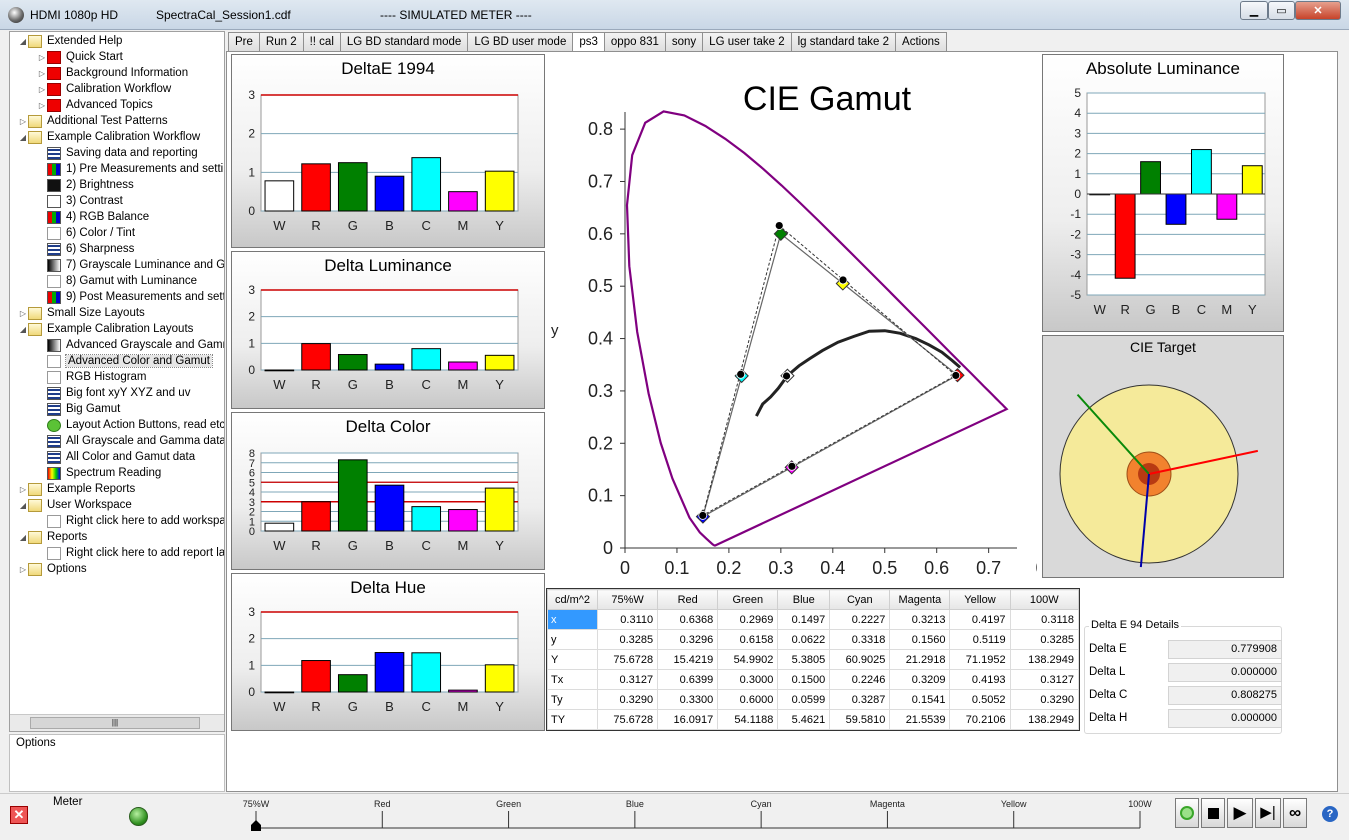  I want to click on table-cell: 21.5539, so click(920, 719).